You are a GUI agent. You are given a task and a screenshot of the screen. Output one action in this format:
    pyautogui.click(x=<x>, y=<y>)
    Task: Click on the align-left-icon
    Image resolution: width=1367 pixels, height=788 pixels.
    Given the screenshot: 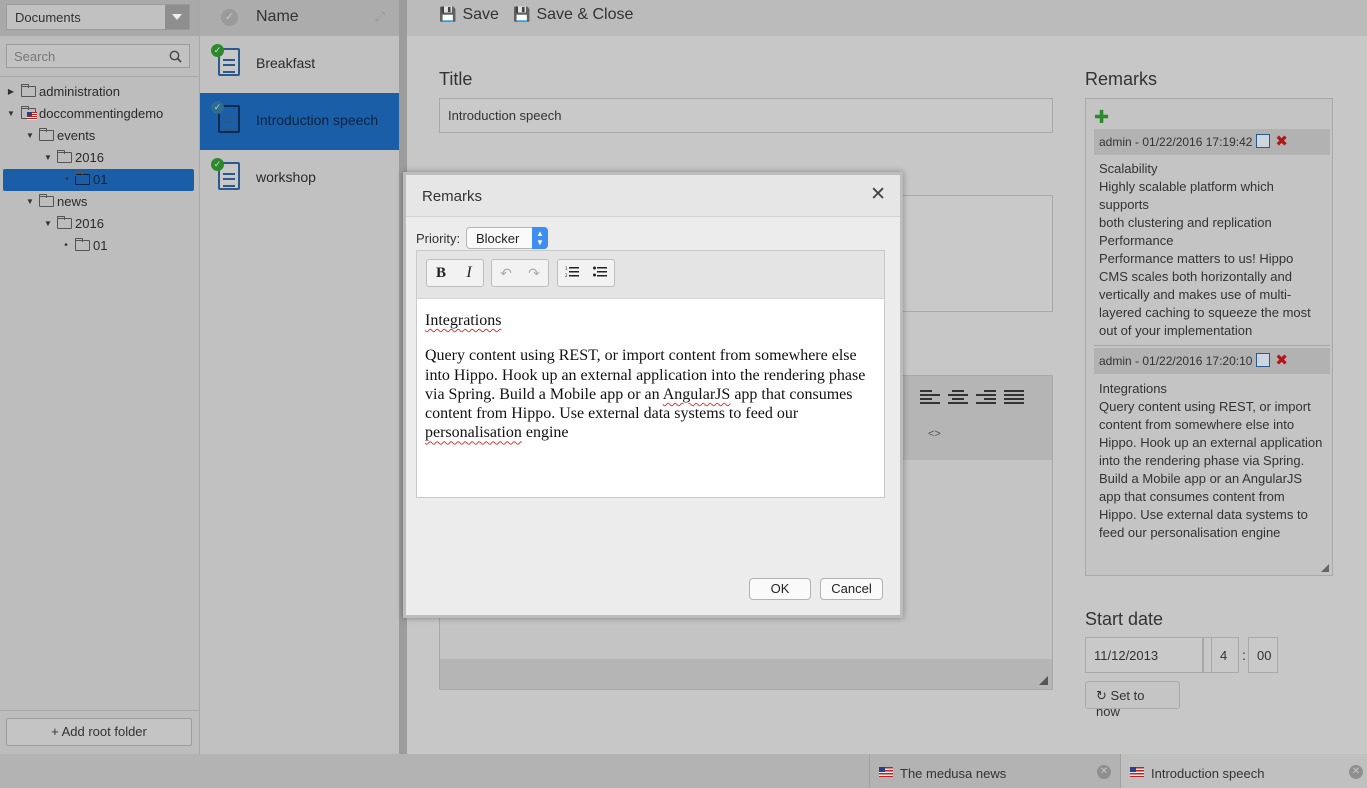 What is the action you would take?
    pyautogui.click(x=930, y=398)
    